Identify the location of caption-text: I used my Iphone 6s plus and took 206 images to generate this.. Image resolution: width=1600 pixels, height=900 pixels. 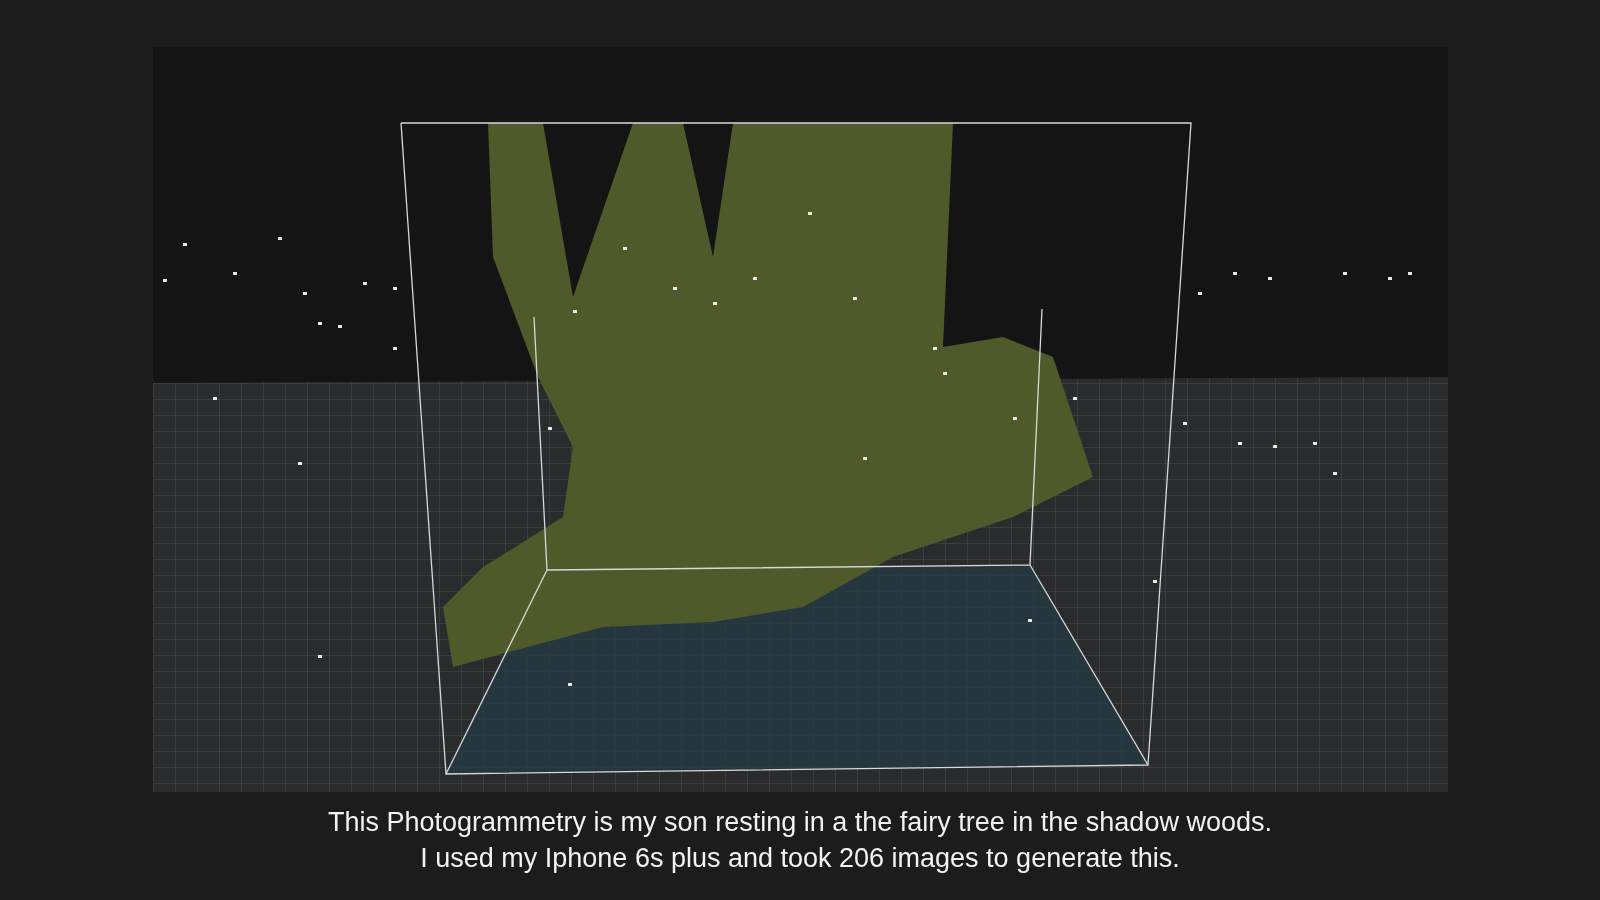
(800, 858).